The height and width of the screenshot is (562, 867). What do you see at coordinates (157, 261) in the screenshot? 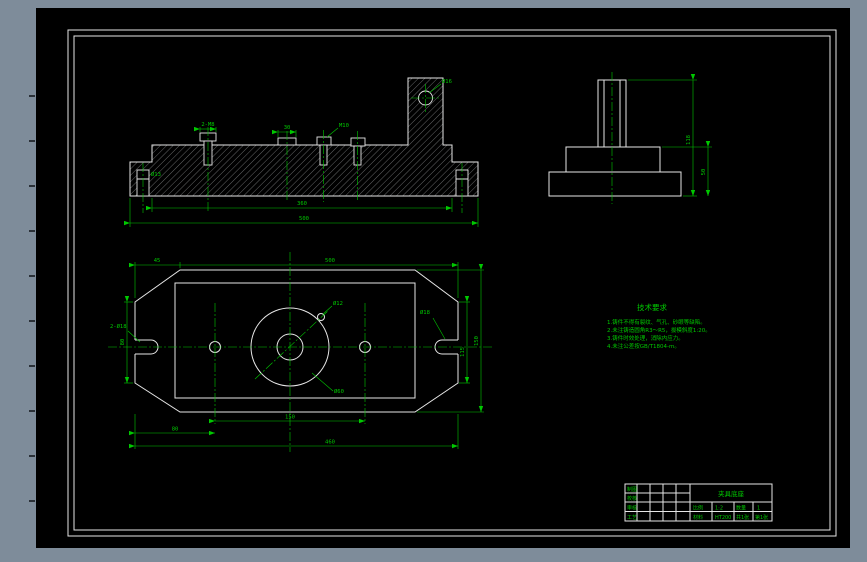
I see `dimension-label: 45` at bounding box center [157, 261].